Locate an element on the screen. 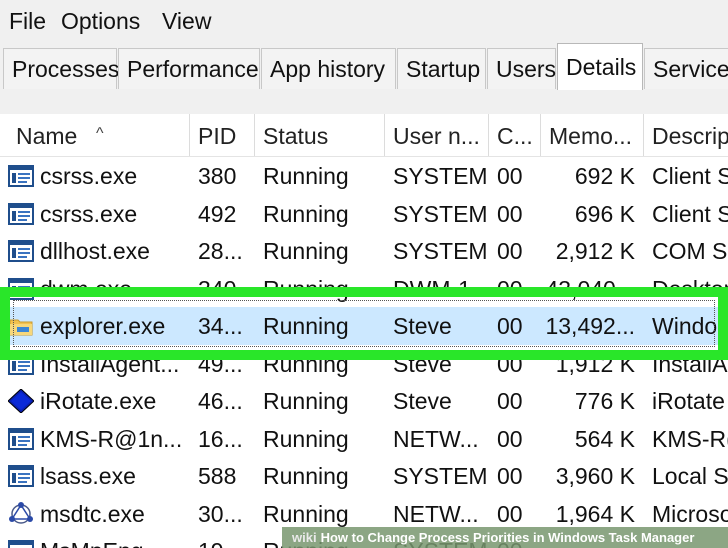 Image resolution: width=728 pixels, height=548 pixels. cell-description: KMS-R( is located at coordinates (690, 438).